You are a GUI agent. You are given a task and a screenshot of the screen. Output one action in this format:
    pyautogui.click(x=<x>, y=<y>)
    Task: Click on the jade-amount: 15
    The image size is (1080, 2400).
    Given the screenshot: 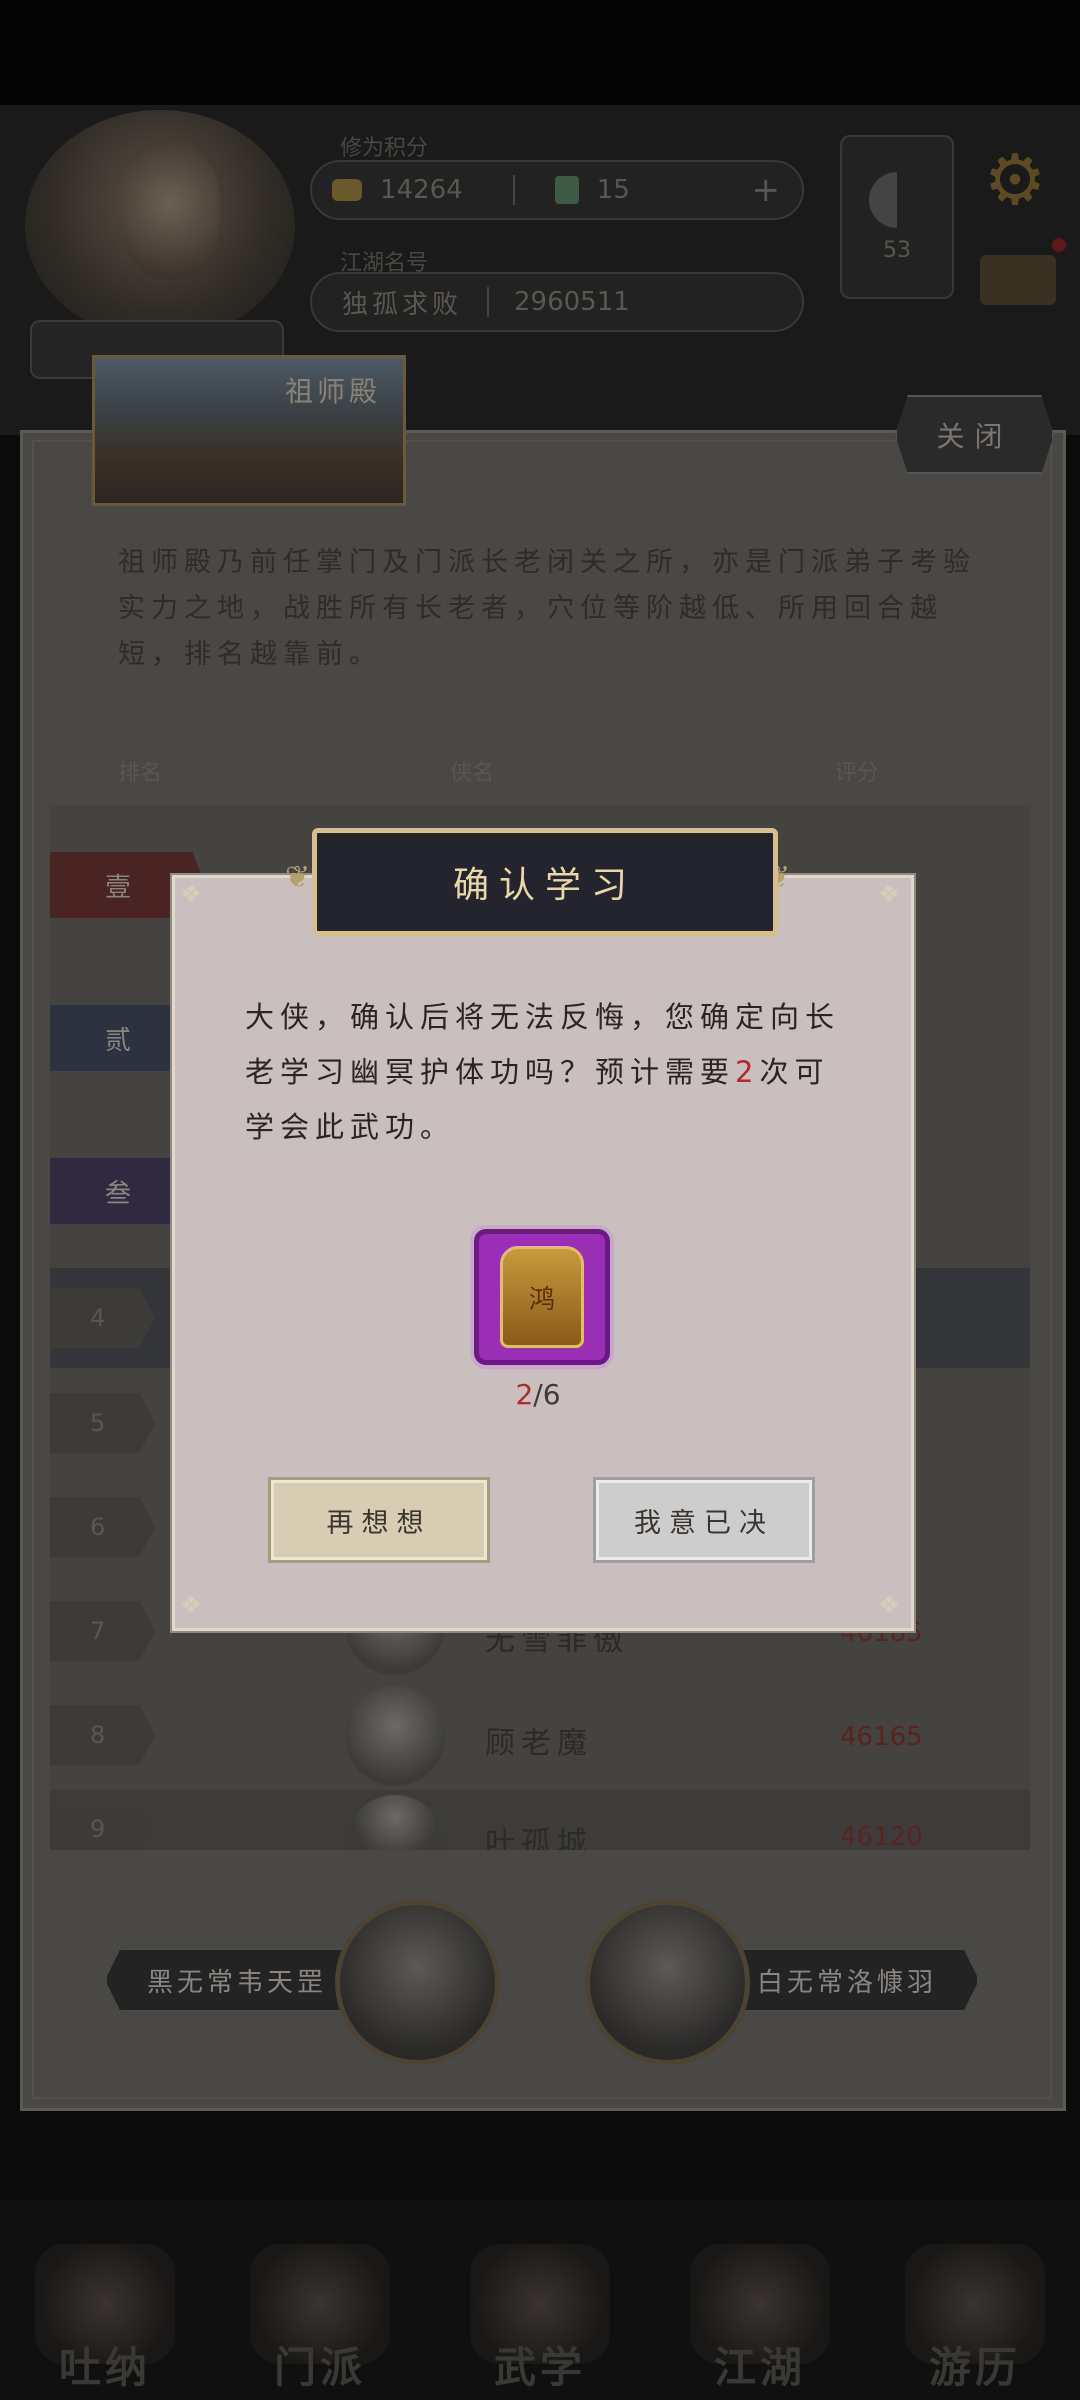 What is the action you would take?
    pyautogui.click(x=613, y=190)
    